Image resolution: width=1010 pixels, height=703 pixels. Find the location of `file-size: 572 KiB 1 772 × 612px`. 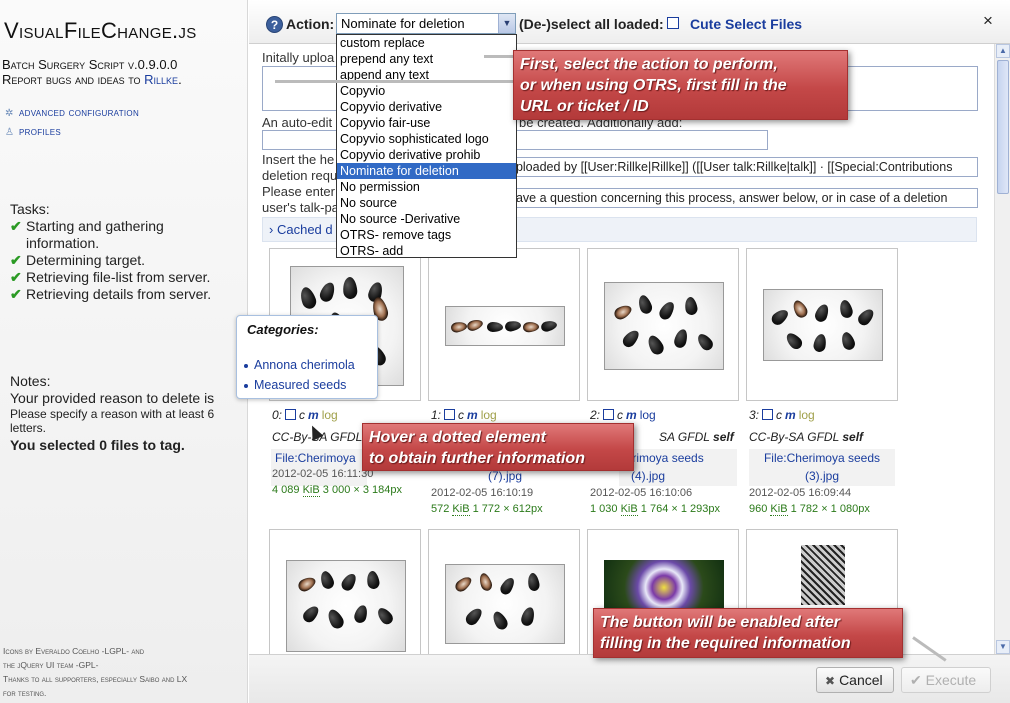

file-size: 572 KiB 1 772 × 612px is located at coordinates (487, 509).